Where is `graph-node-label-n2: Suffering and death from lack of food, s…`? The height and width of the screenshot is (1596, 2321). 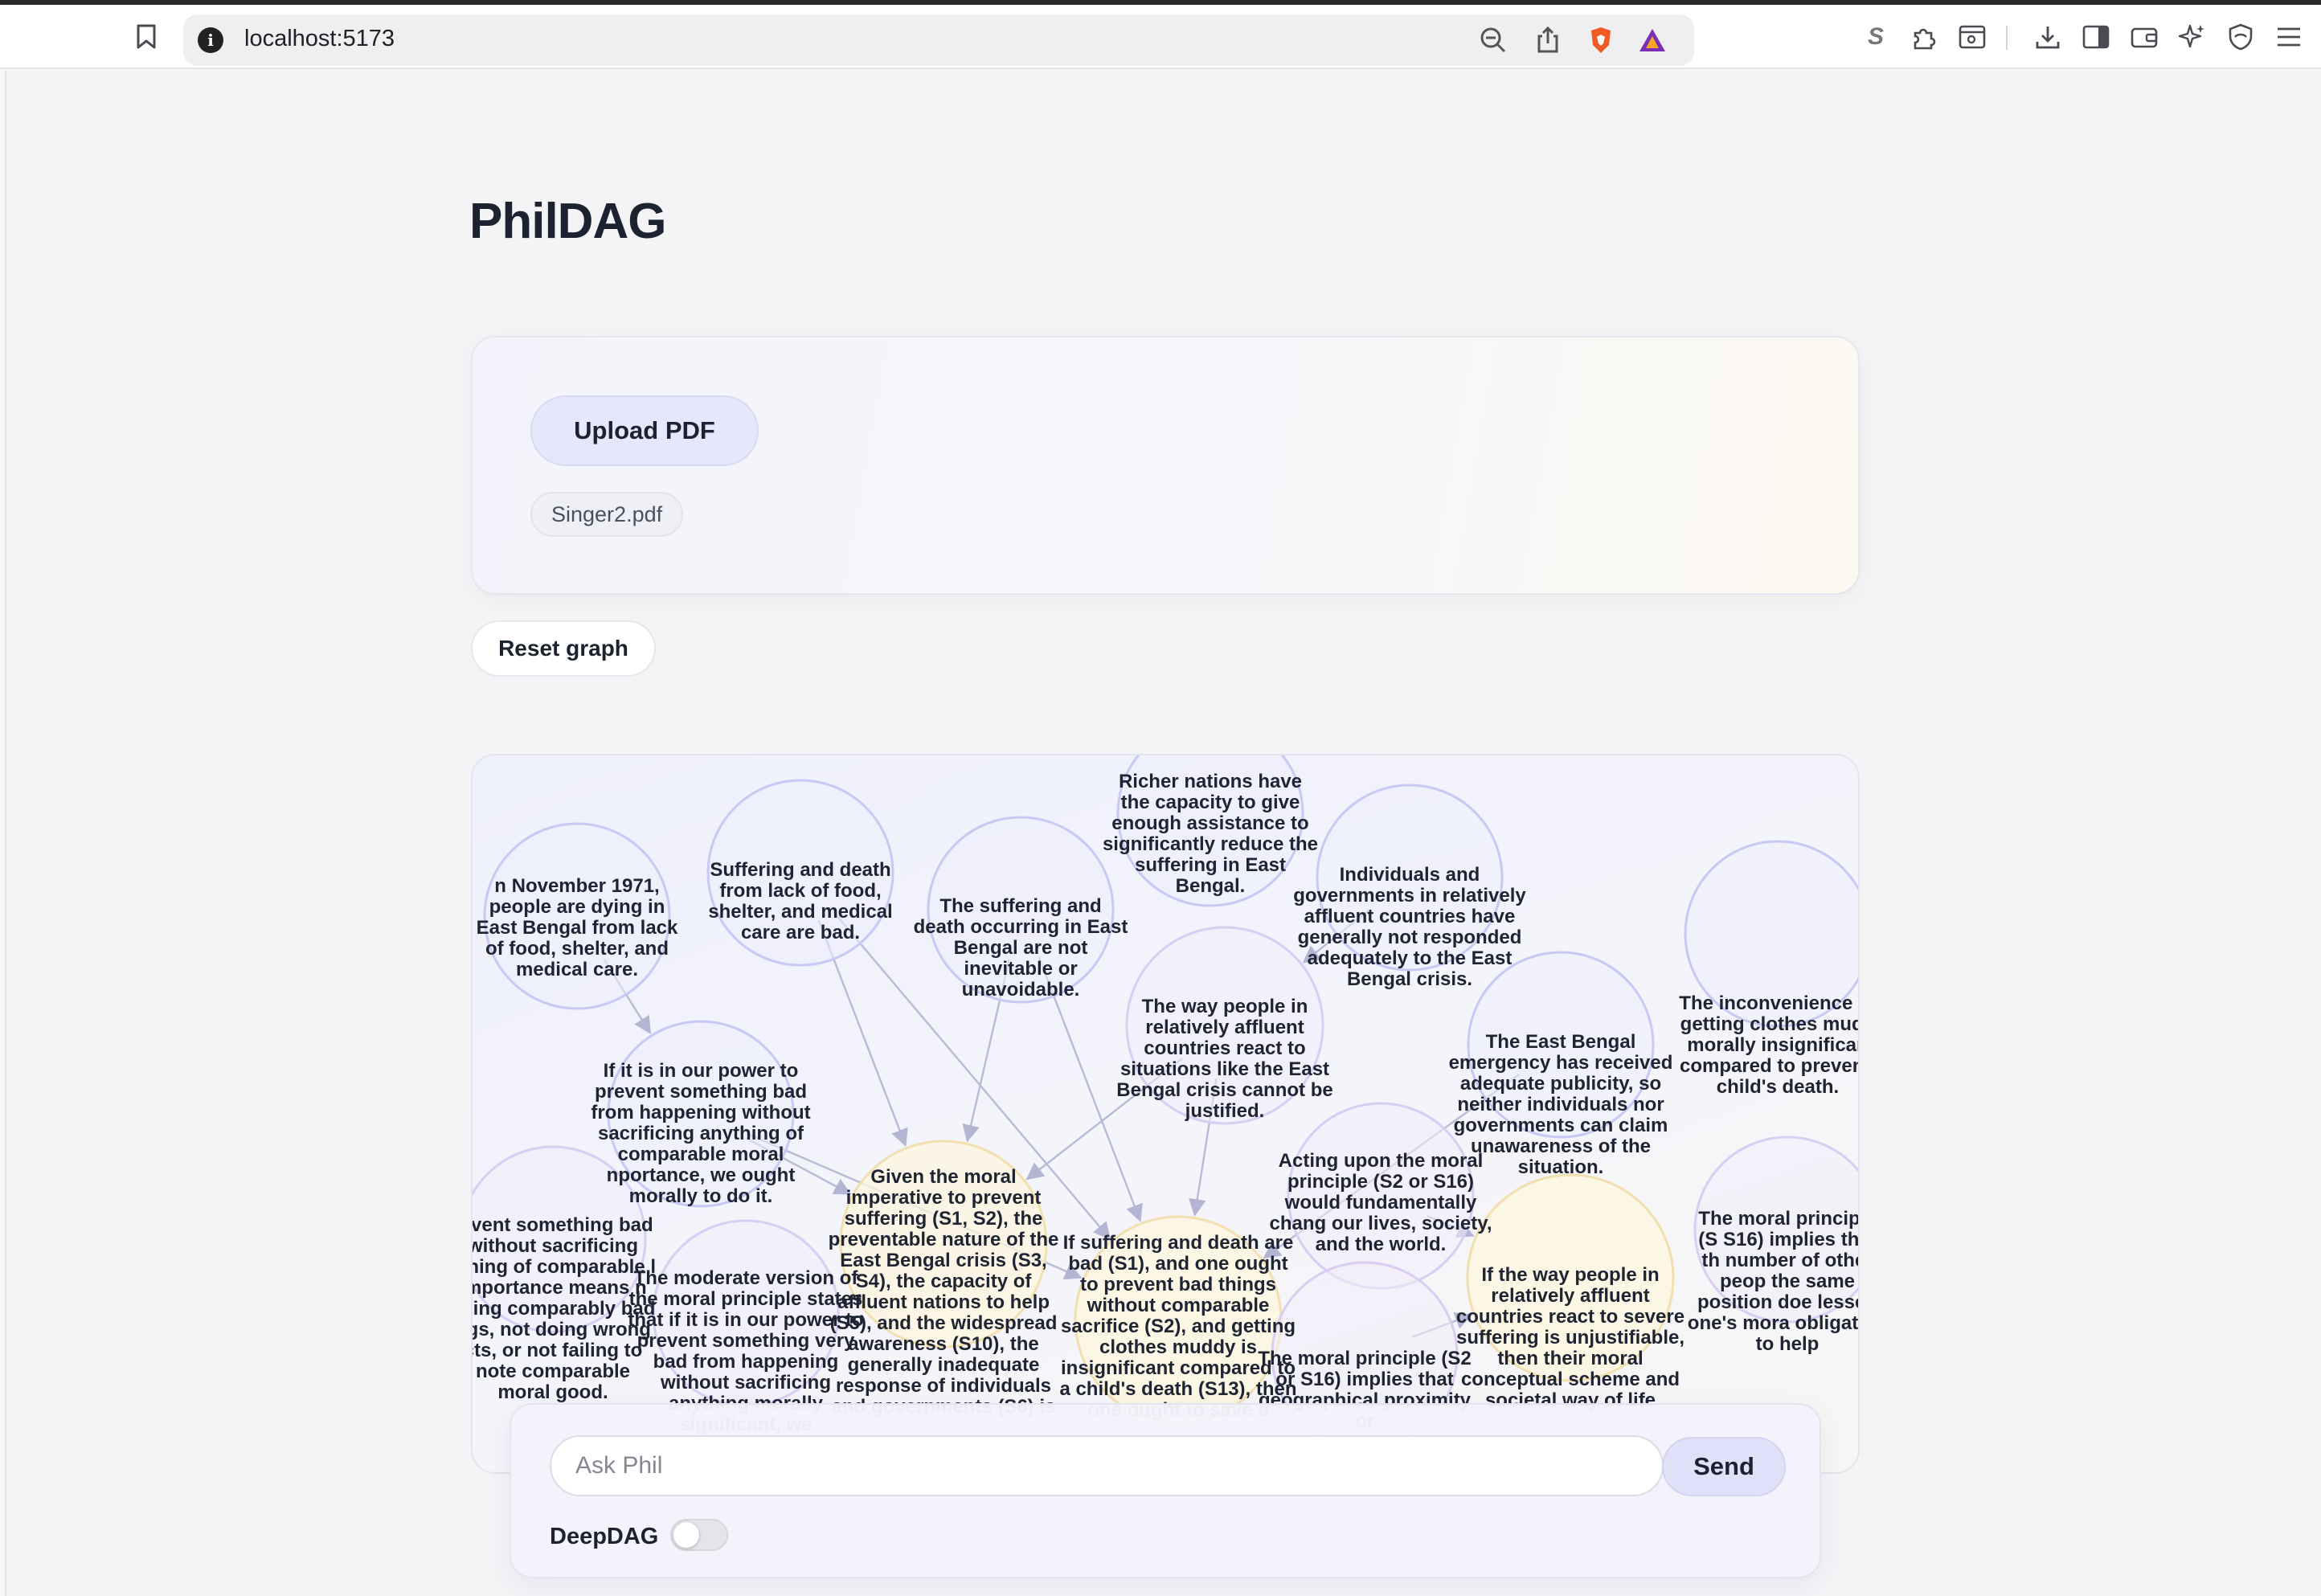 graph-node-label-n2: Suffering and death from lack of food, s… is located at coordinates (800, 901).